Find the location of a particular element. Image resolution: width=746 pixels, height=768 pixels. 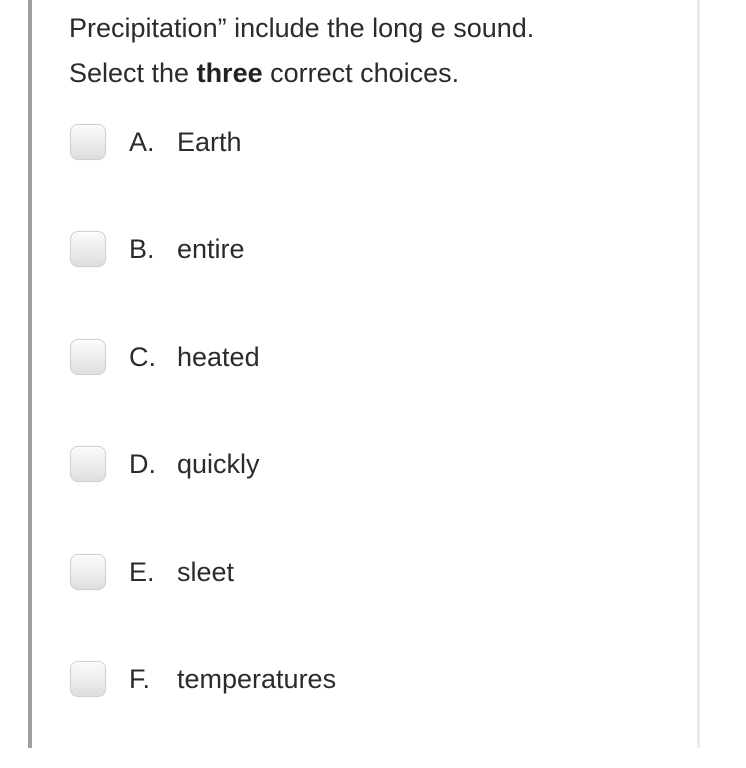

choice-text: Earth is located at coordinates (209, 142).